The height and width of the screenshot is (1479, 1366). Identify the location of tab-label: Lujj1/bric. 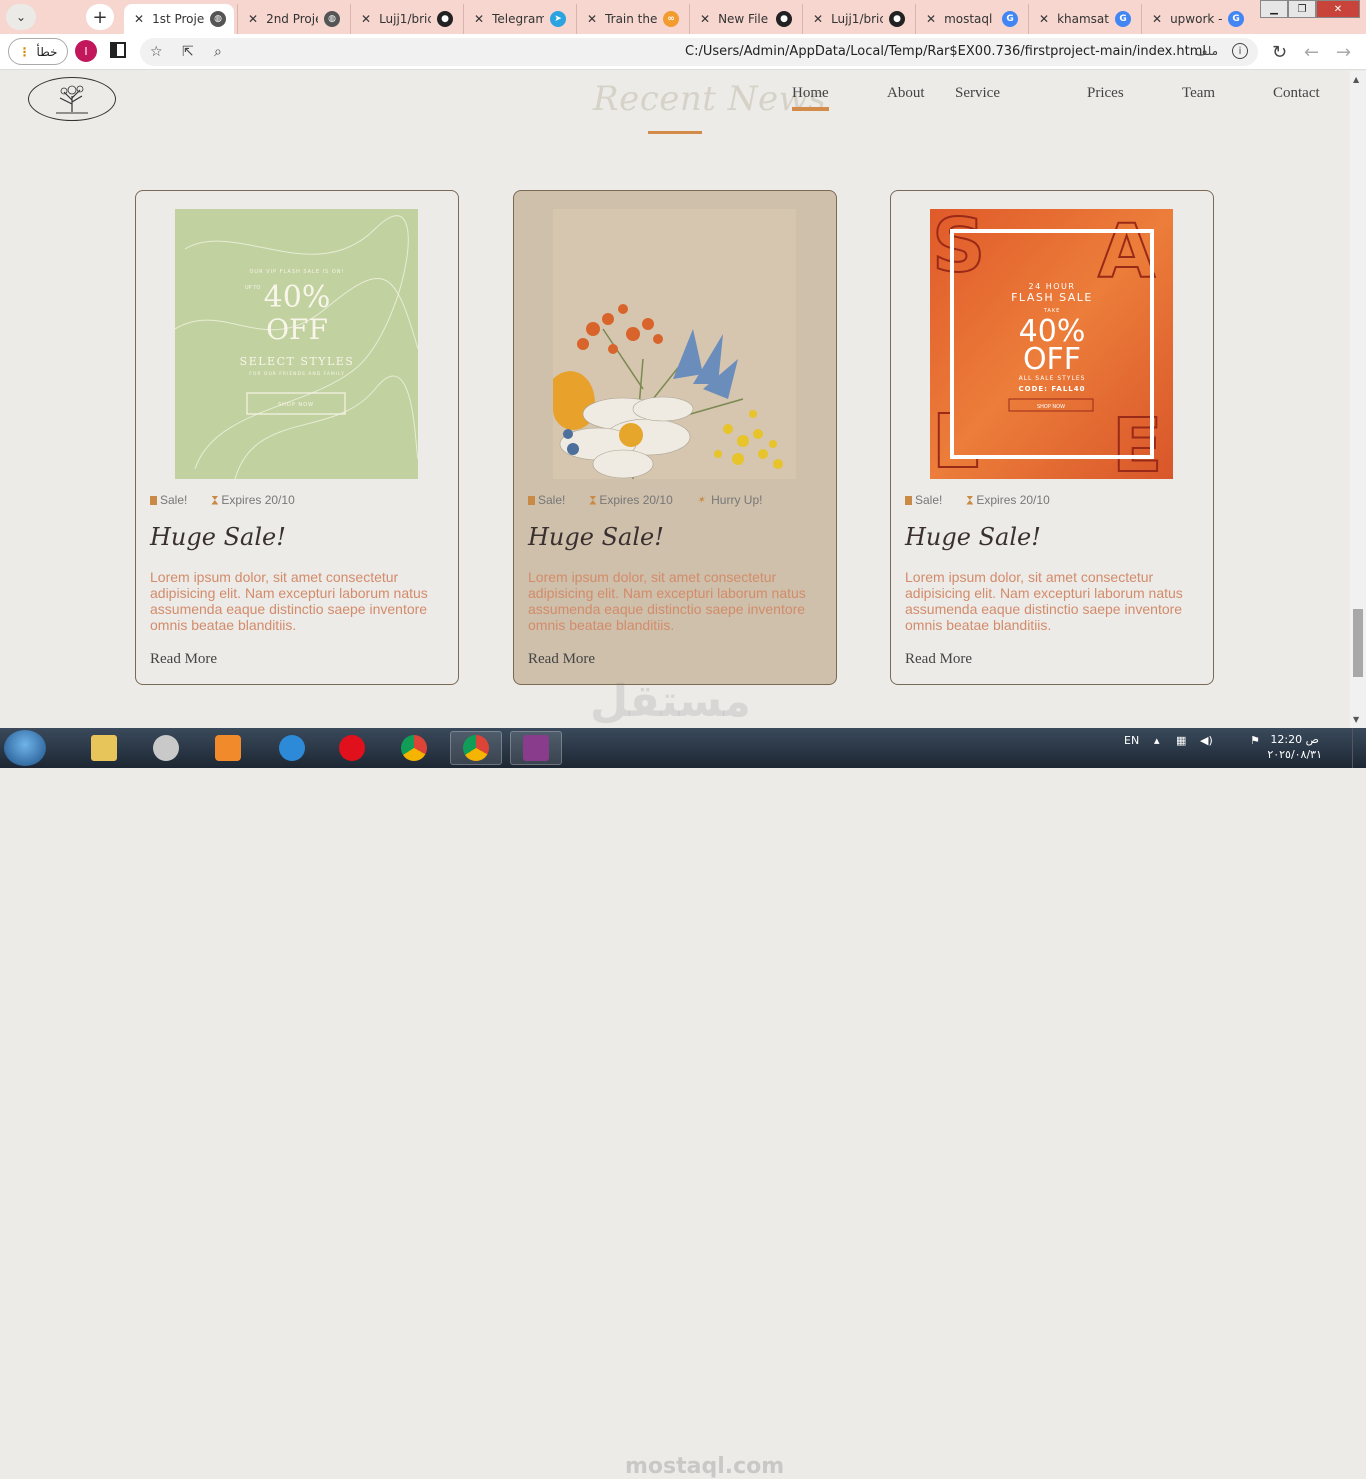
(405, 19).